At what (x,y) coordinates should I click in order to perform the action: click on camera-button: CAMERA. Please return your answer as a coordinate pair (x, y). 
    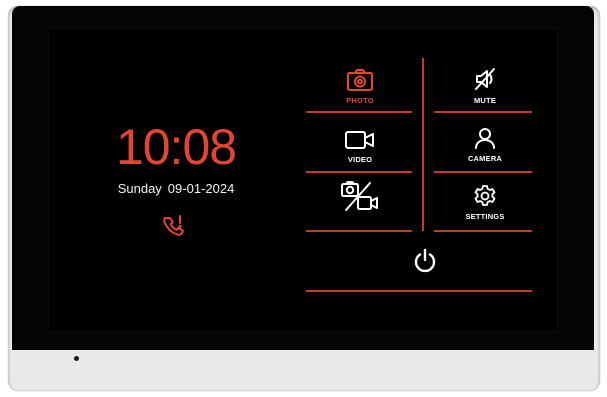
    Looking at the image, I should click on (485, 144).